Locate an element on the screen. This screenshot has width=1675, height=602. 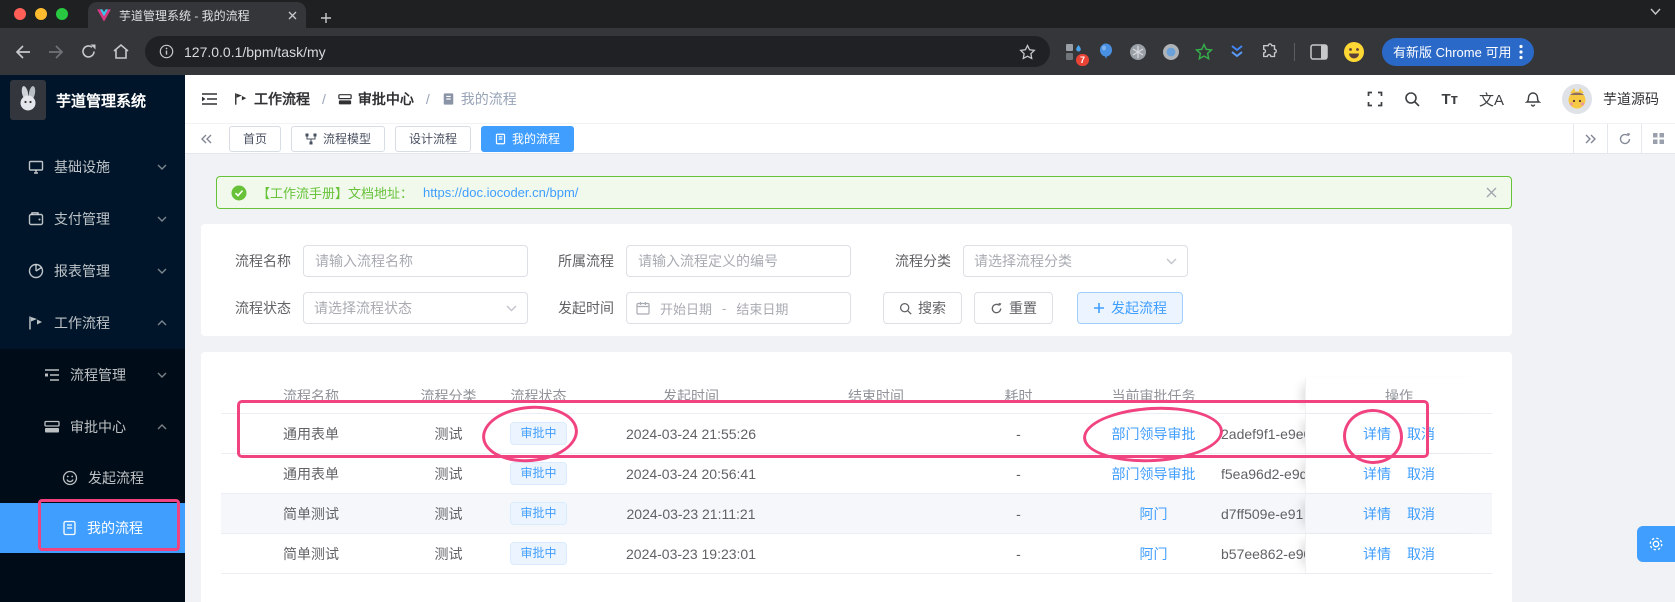
chrome-update-button: 有新版 Chrome 可用 is located at coordinates (1458, 51).